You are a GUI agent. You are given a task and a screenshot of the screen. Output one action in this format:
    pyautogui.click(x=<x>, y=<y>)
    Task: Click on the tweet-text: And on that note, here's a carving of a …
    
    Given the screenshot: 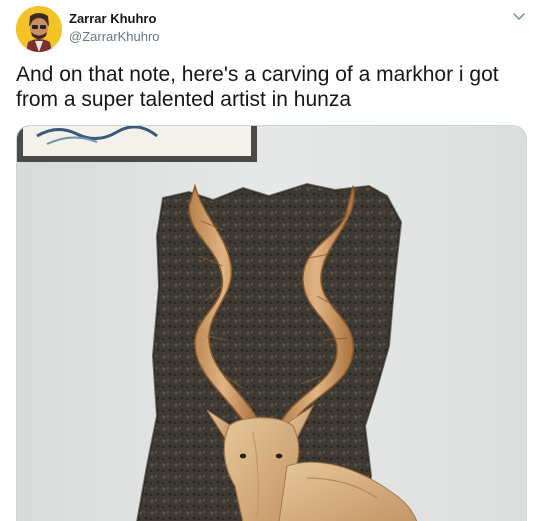 What is the action you would take?
    pyautogui.click(x=257, y=87)
    